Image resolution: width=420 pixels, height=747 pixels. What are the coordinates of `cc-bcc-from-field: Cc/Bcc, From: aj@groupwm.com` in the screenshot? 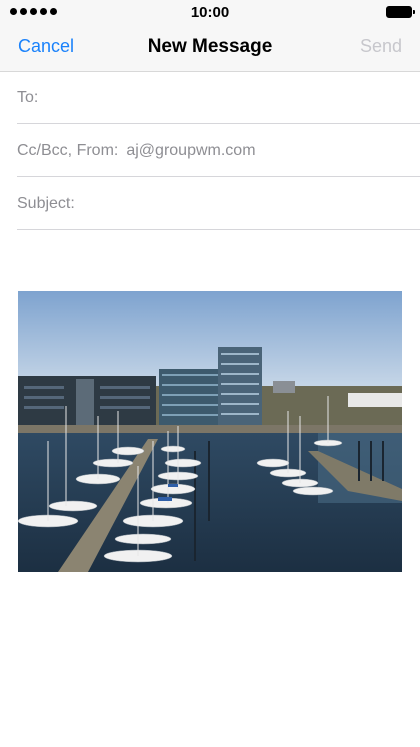 It's located at (218, 151).